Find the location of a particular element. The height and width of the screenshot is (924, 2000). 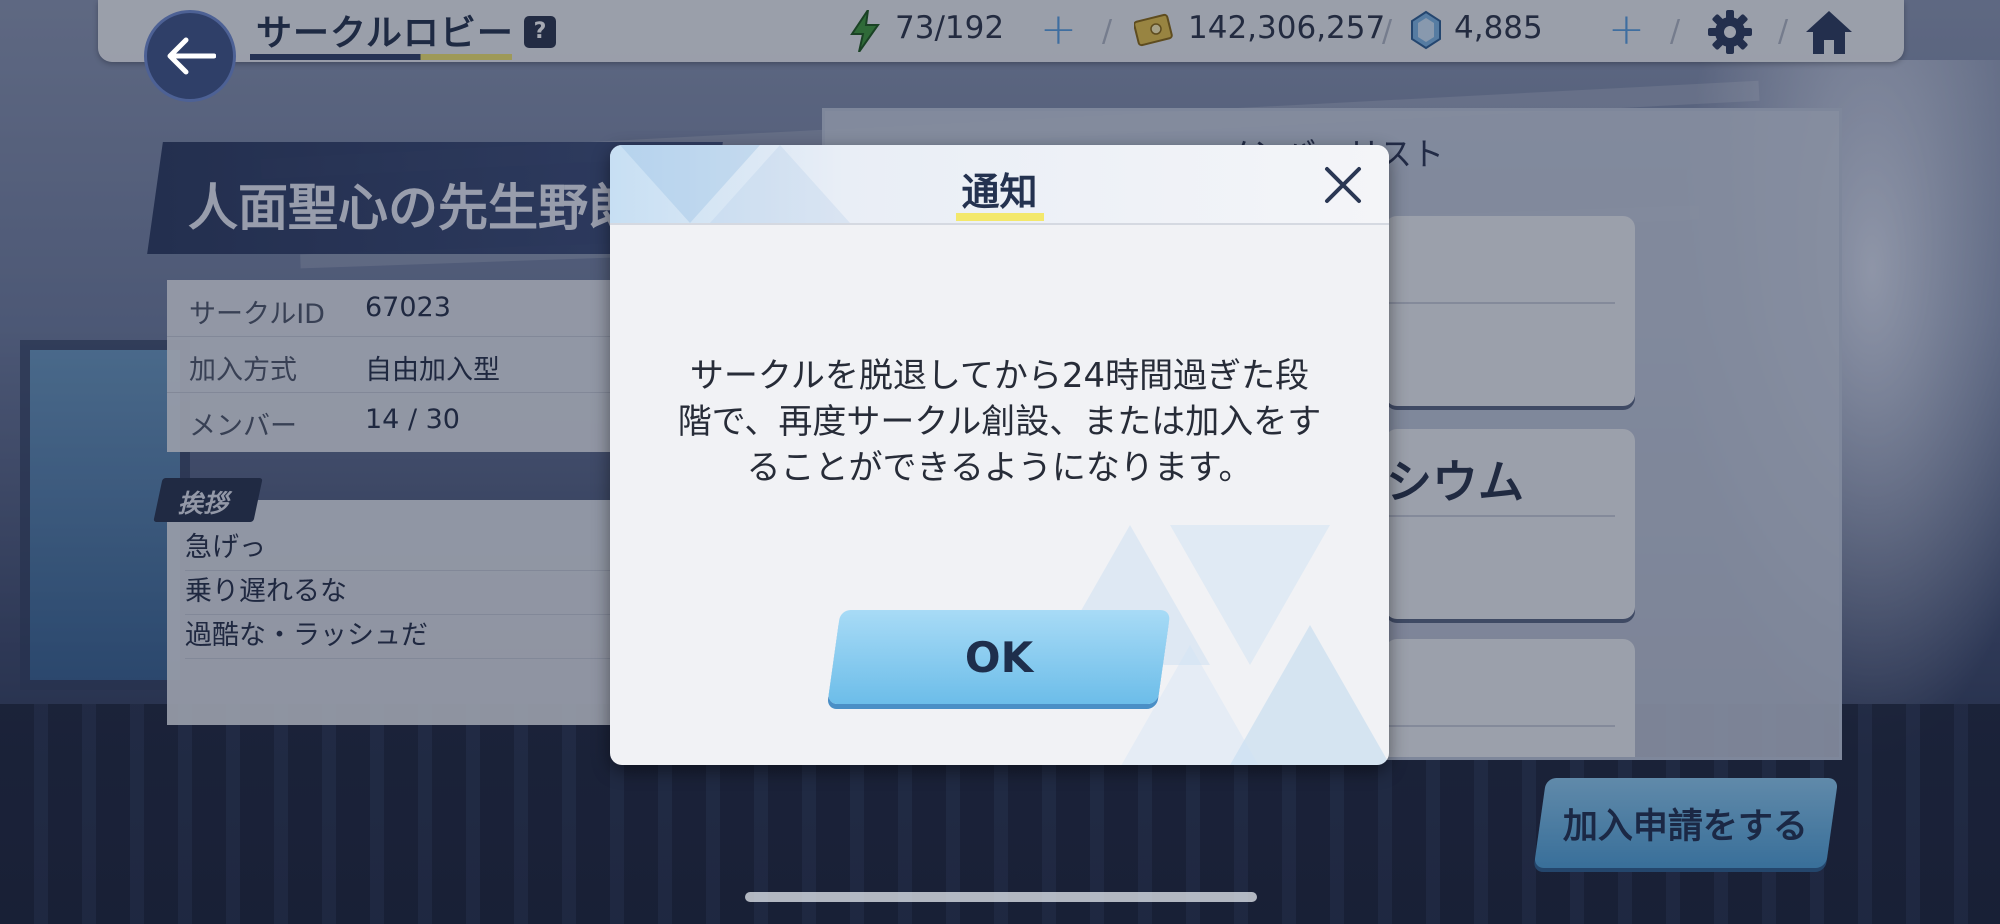

back-button is located at coordinates (190, 56).